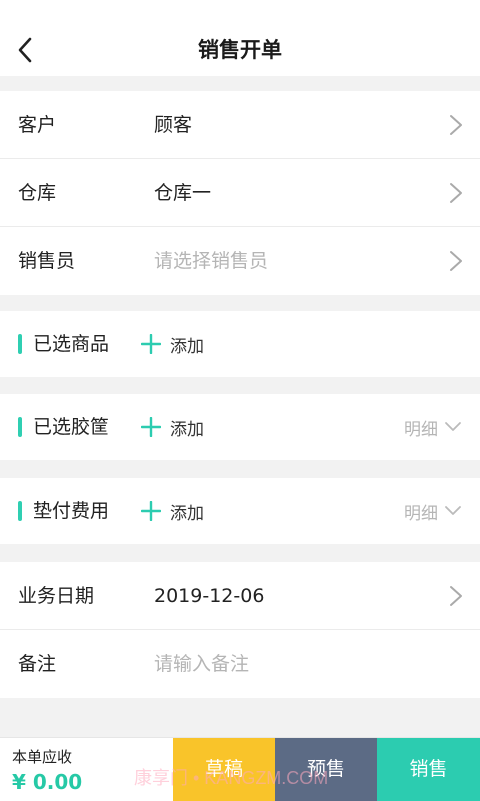  What do you see at coordinates (71, 344) in the screenshot?
I see `section-title: 已选商品` at bounding box center [71, 344].